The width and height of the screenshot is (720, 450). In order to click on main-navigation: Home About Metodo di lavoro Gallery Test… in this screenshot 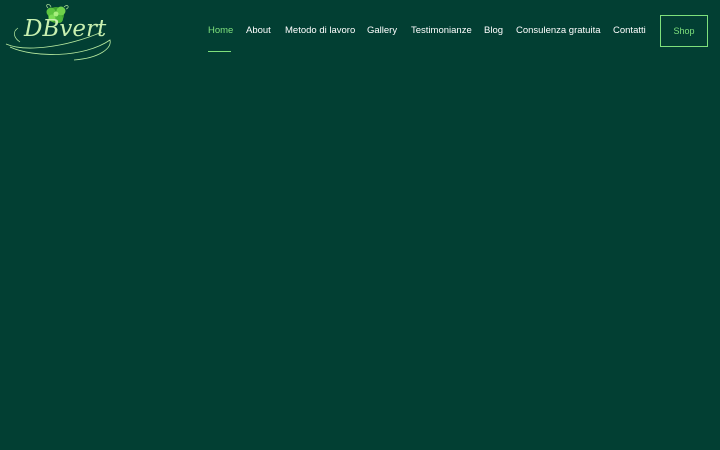, I will do `click(360, 31)`.